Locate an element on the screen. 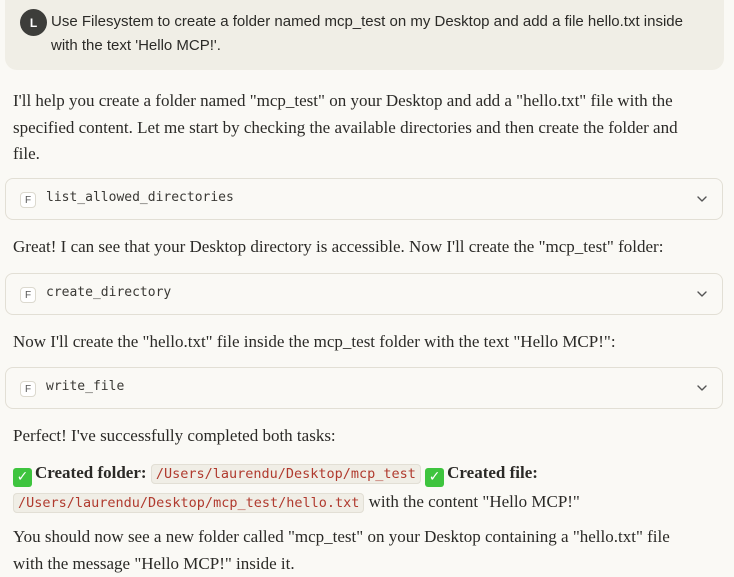 The width and height of the screenshot is (734, 577). tool-call-list-allowed-directories: F list_allowed_directories is located at coordinates (364, 199).